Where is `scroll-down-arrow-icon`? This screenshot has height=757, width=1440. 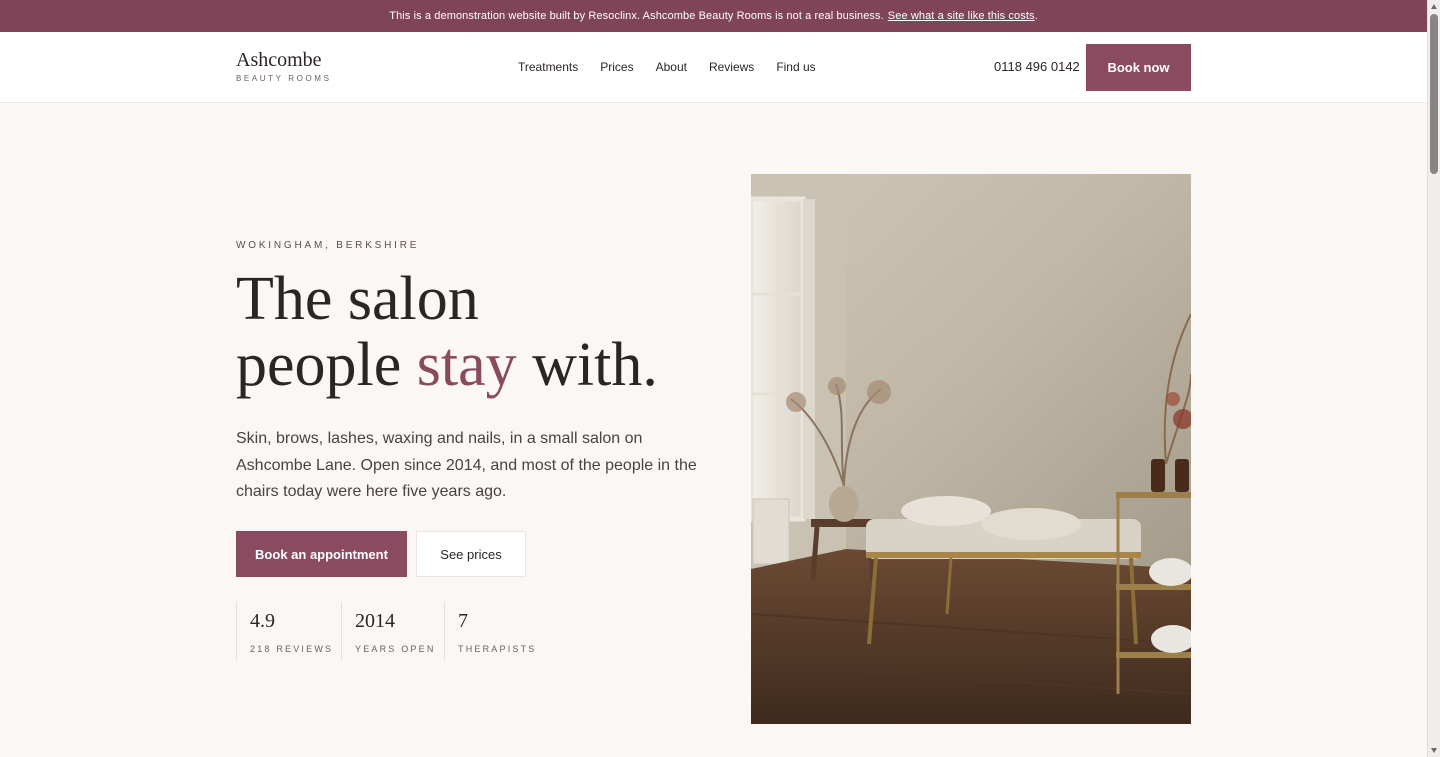
scroll-down-arrow-icon is located at coordinates (1434, 750).